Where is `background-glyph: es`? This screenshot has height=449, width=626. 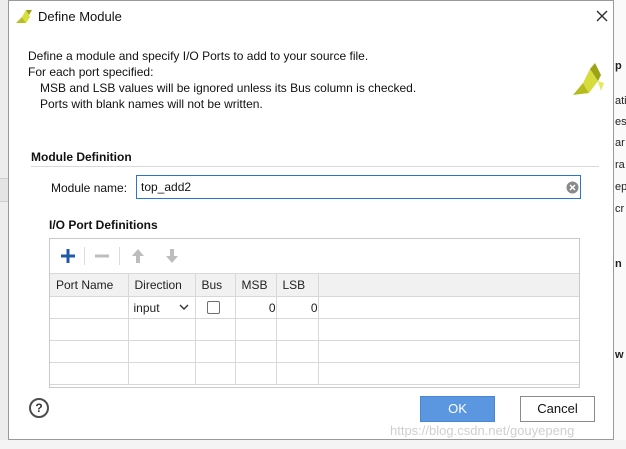
background-glyph: es is located at coordinates (620, 122).